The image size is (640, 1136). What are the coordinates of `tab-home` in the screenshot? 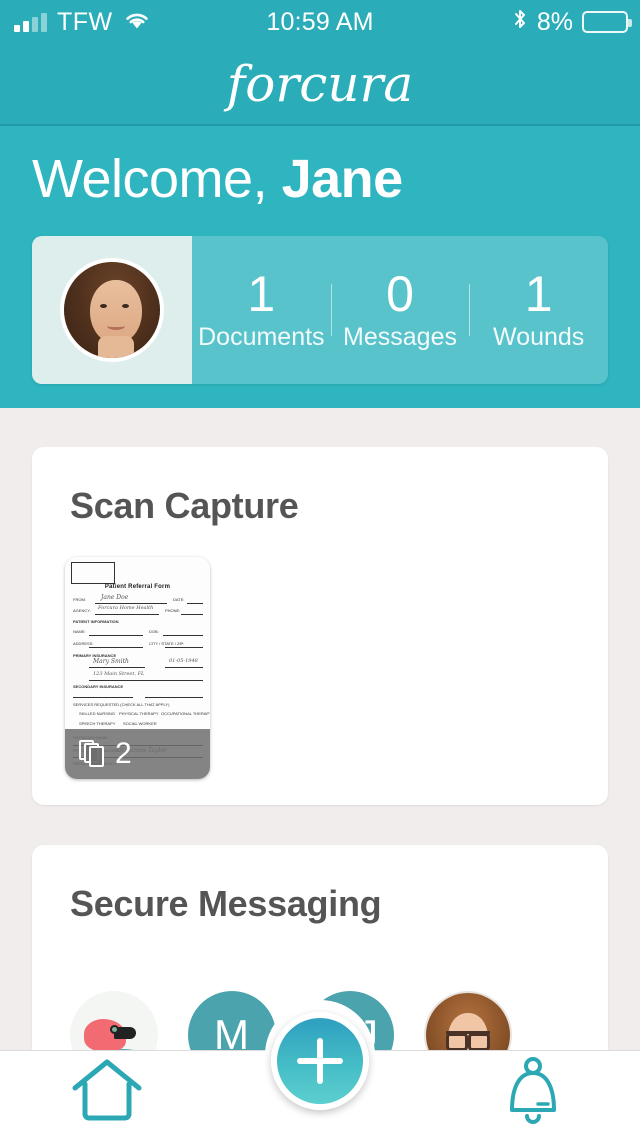 It's located at (106, 1093).